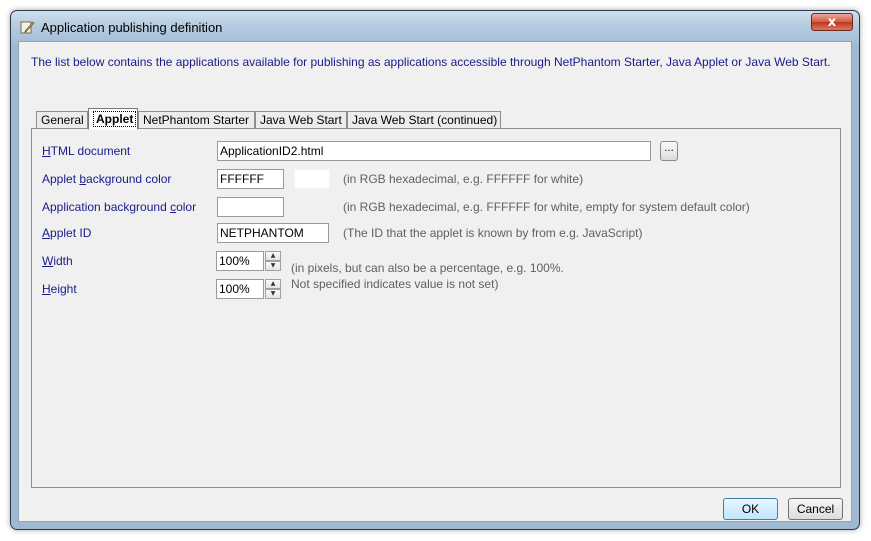  I want to click on applet-id-field: NETPHANTOM, so click(273, 233).